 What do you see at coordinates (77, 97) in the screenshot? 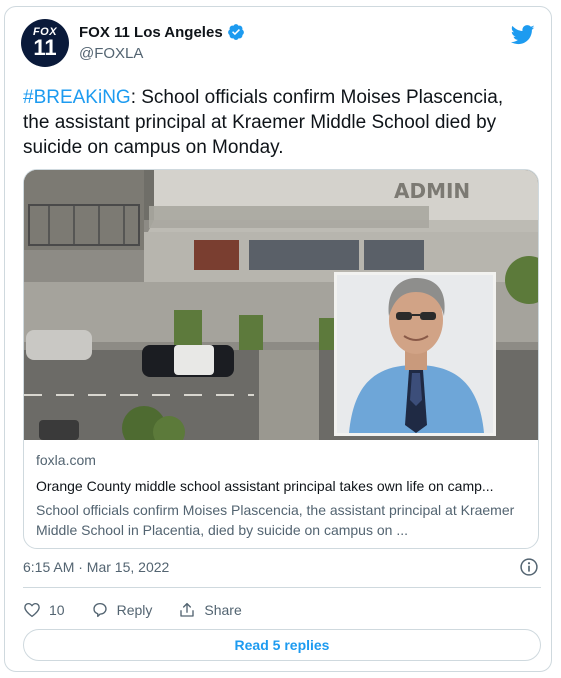
I see `breaking-hashtag-link: #BREAKiNG` at bounding box center [77, 97].